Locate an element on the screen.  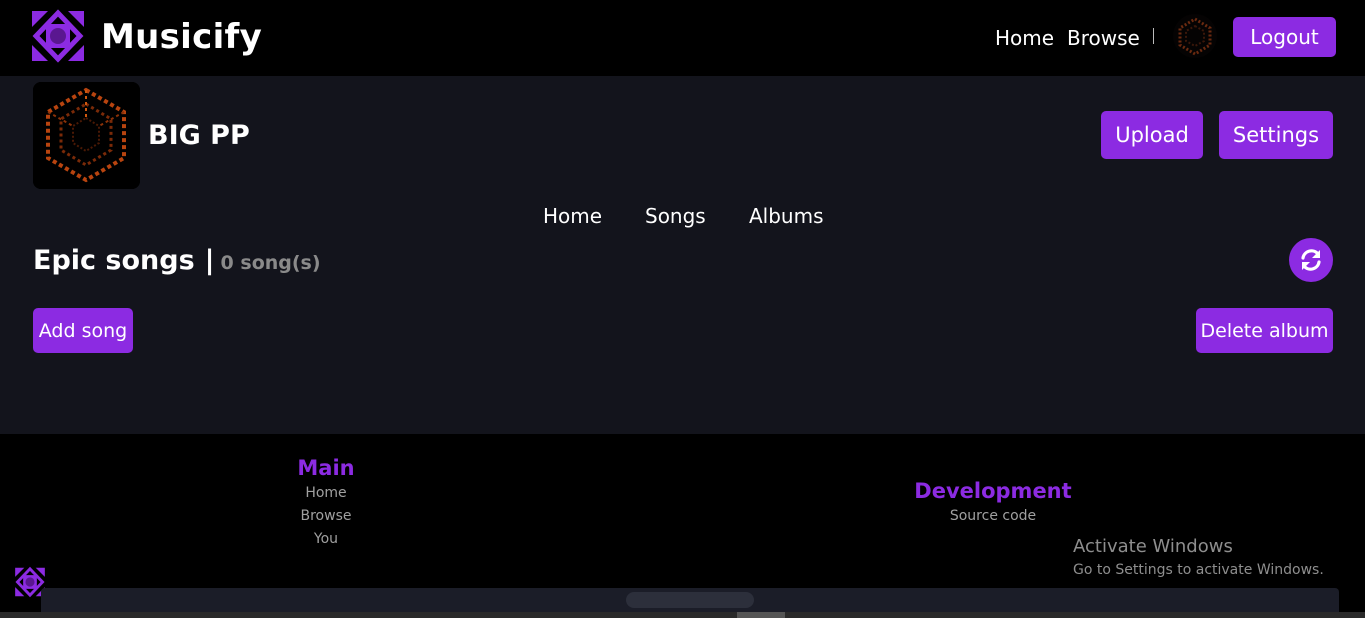
footer-main-column: Main Home Browse You is located at coordinates (326, 502).